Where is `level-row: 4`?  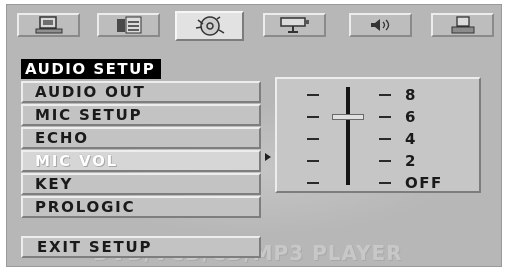 level-row: 4 is located at coordinates (377, 139).